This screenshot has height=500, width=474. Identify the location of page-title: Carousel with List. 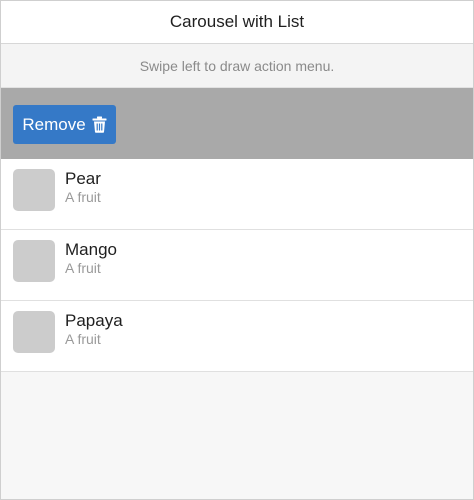
(237, 21).